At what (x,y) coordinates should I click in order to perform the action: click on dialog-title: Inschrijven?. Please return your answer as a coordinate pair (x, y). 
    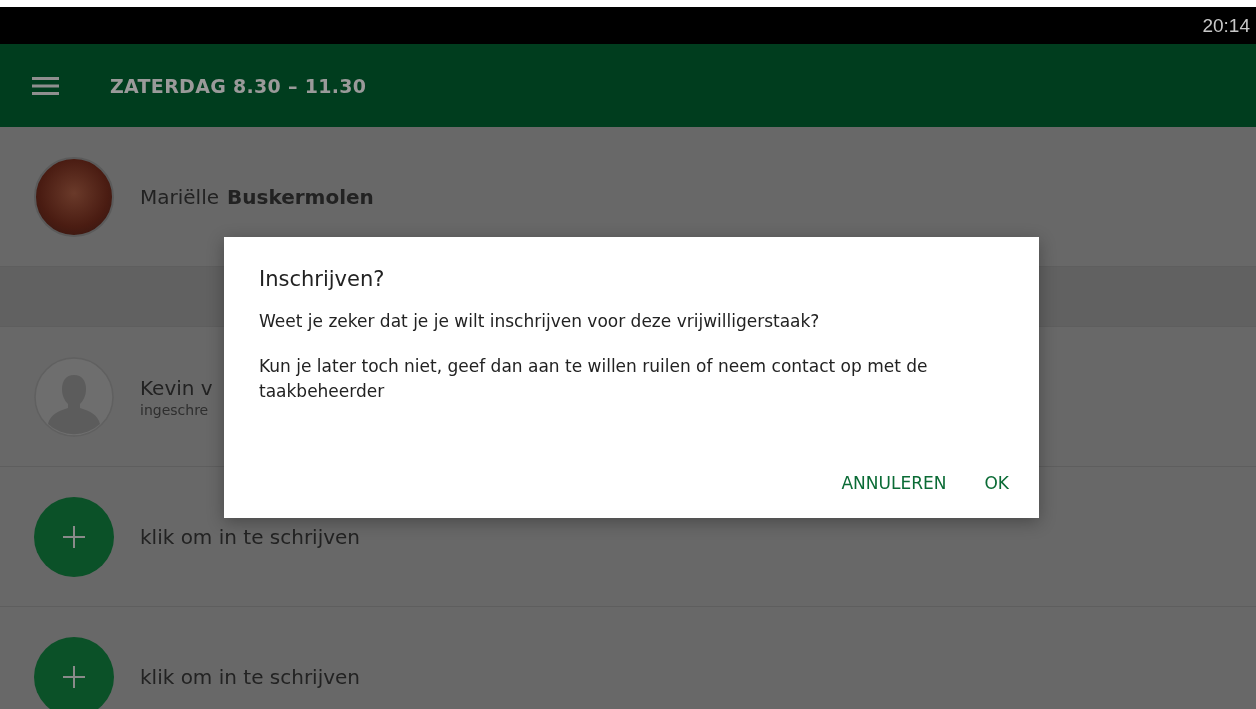
    Looking at the image, I should click on (322, 279).